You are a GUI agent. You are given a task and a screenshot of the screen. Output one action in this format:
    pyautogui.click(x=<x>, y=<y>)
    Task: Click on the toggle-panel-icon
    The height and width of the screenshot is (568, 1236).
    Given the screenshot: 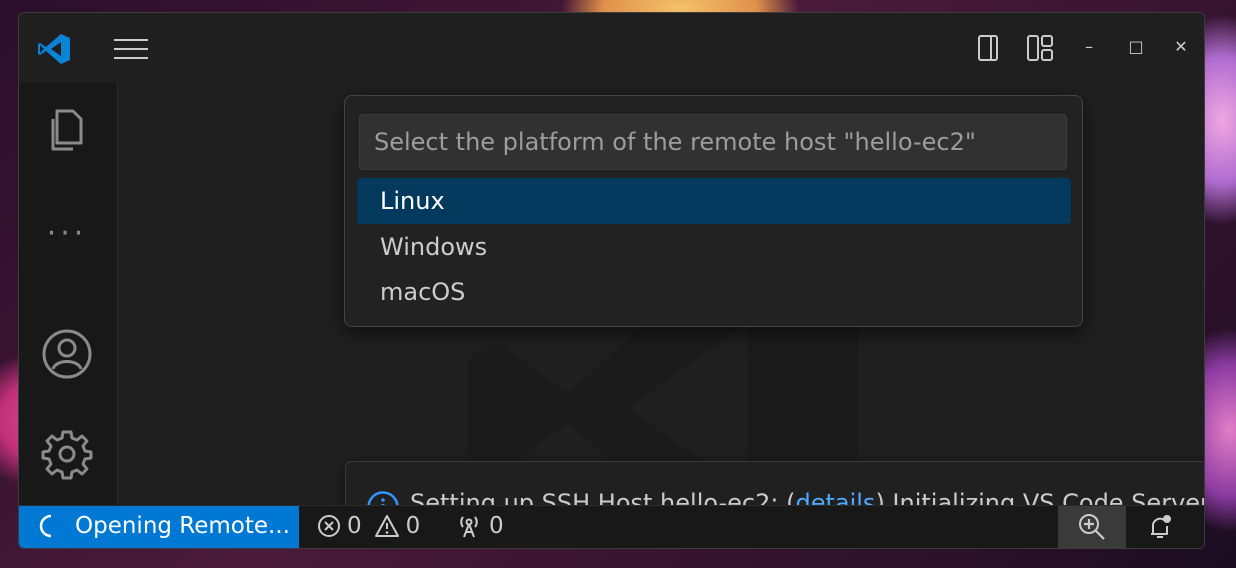 What is the action you would take?
    pyautogui.click(x=992, y=48)
    